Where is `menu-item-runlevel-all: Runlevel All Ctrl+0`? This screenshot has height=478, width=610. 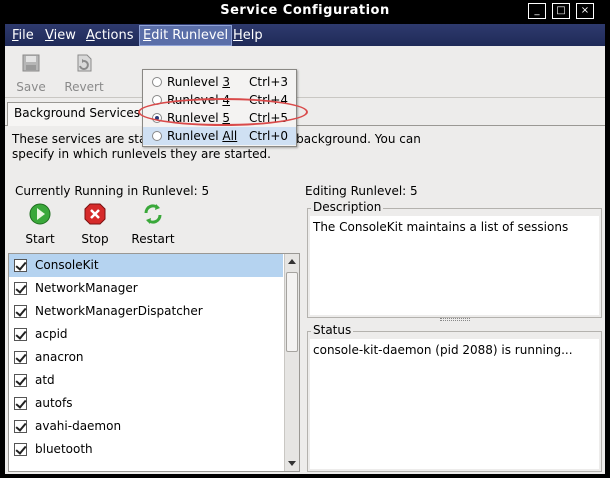 menu-item-runlevel-all: Runlevel All Ctrl+0 is located at coordinates (219, 136).